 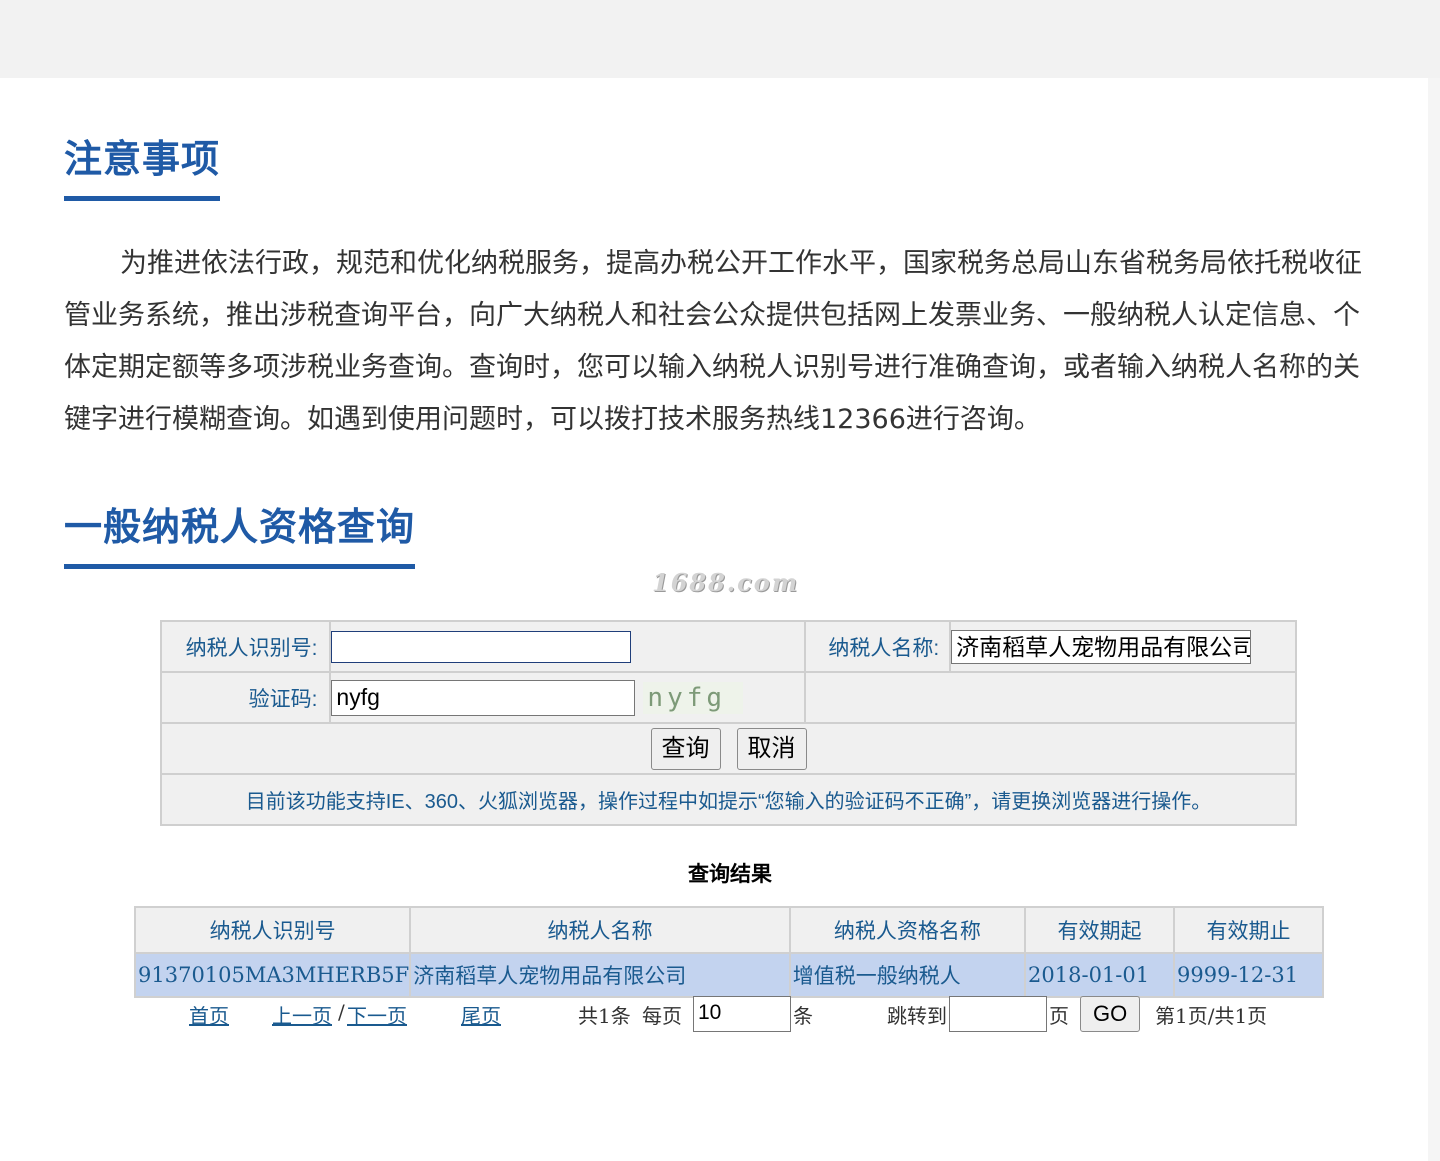 I want to click on taxpayer-name-cell: 济南稻草人宠物用品有限公司, so click(x=1123, y=646).